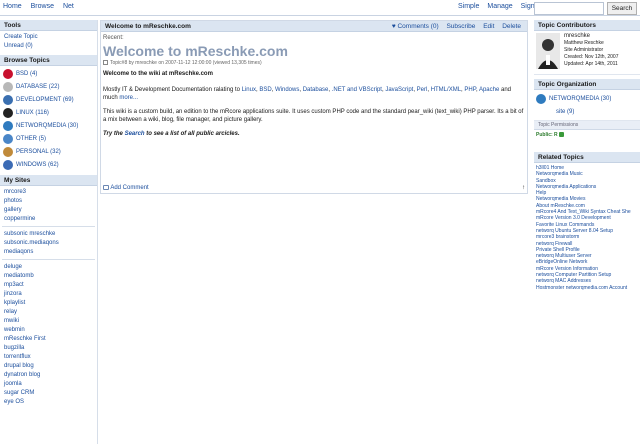 This screenshot has width=640, height=444. Describe the element at coordinates (48, 312) in the screenshot. I see `site-link: relay` at that location.